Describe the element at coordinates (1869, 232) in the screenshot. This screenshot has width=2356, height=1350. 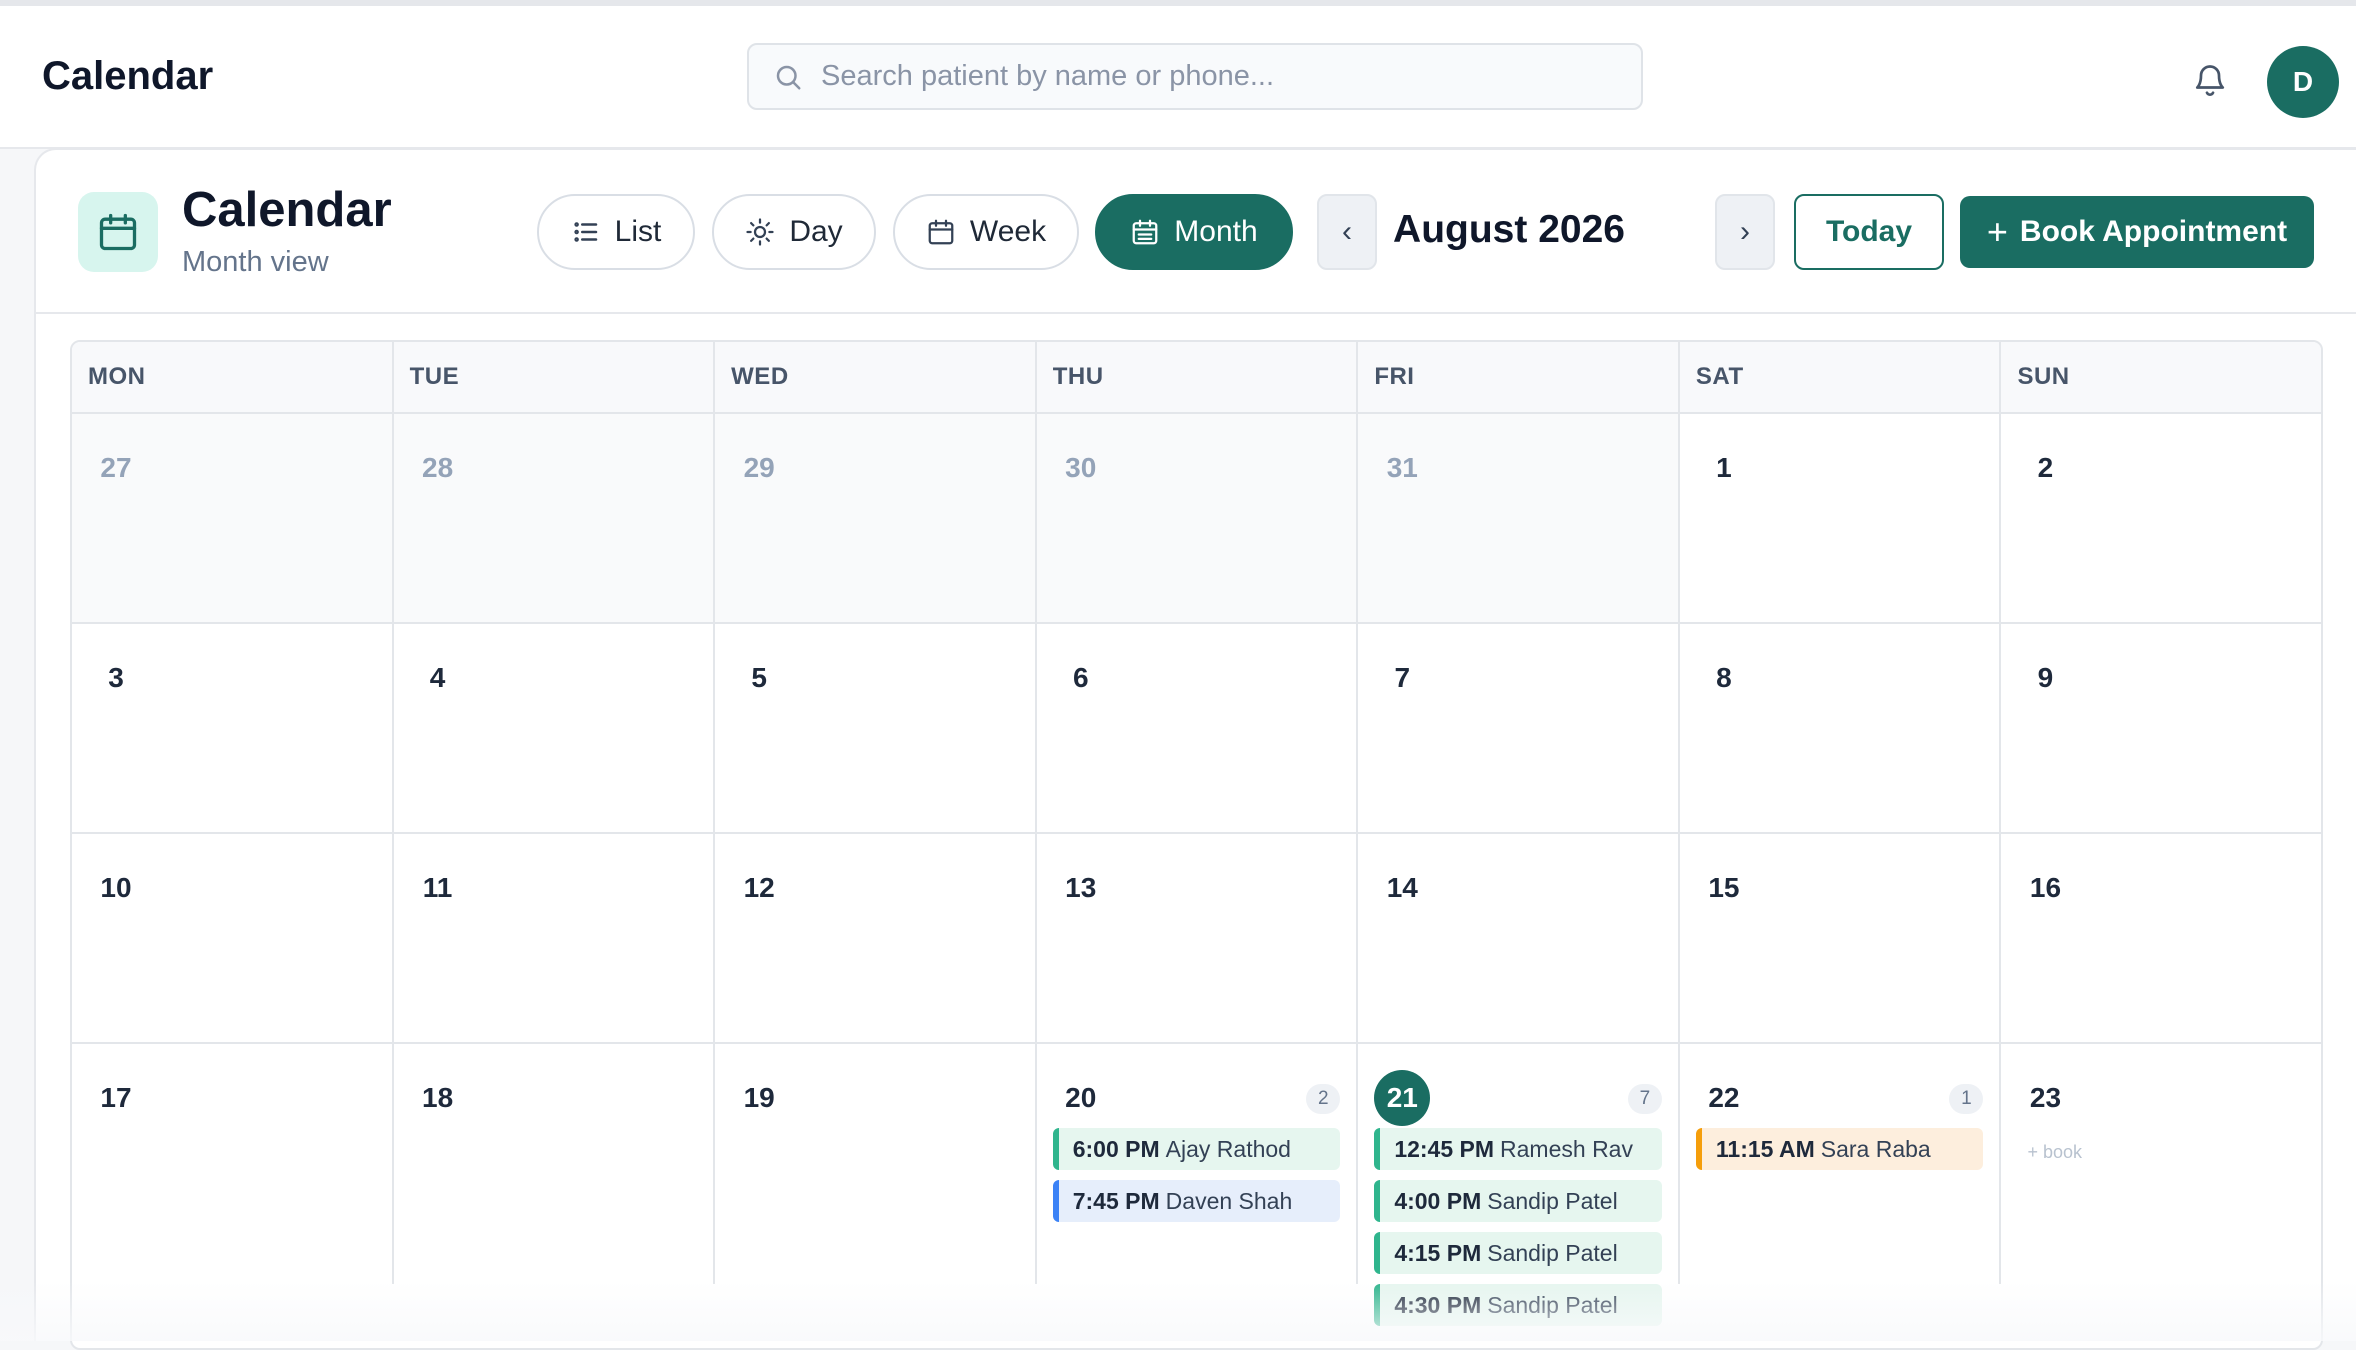
I see `today-button: Today` at that location.